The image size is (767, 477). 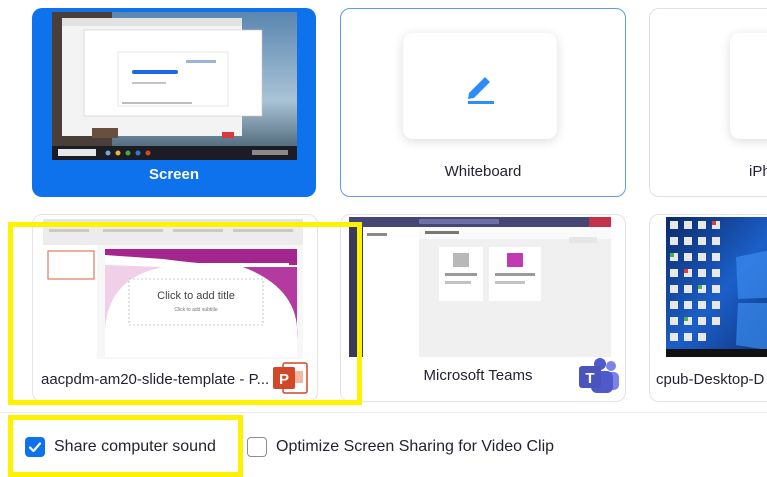 I want to click on powerpoint-thumbnail: Click to add title Click to add subtitle, so click(x=173, y=289).